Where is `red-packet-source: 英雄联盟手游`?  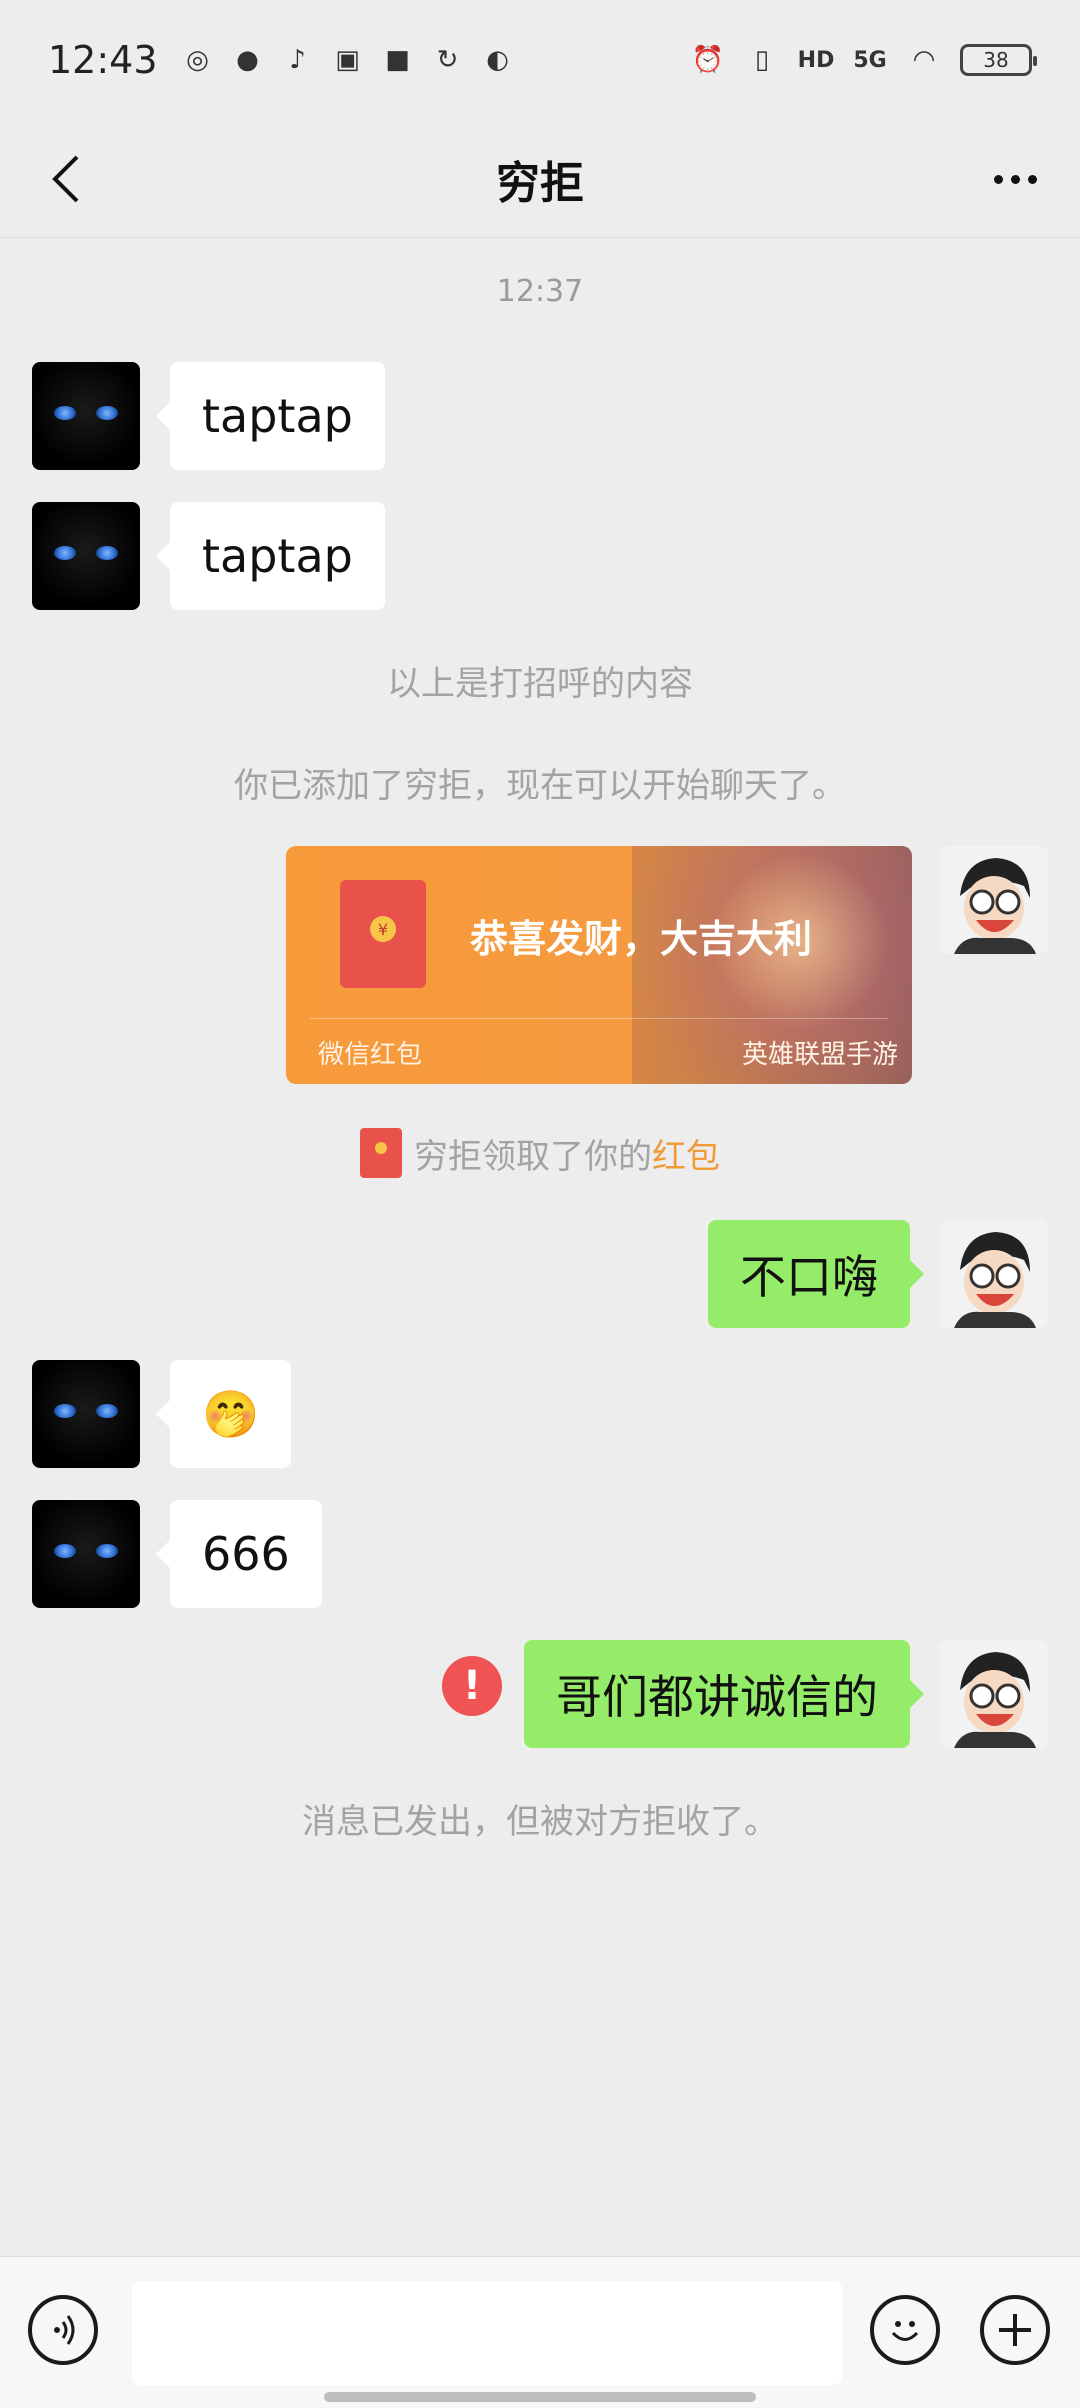
red-packet-source: 英雄联盟手游 is located at coordinates (819, 1055).